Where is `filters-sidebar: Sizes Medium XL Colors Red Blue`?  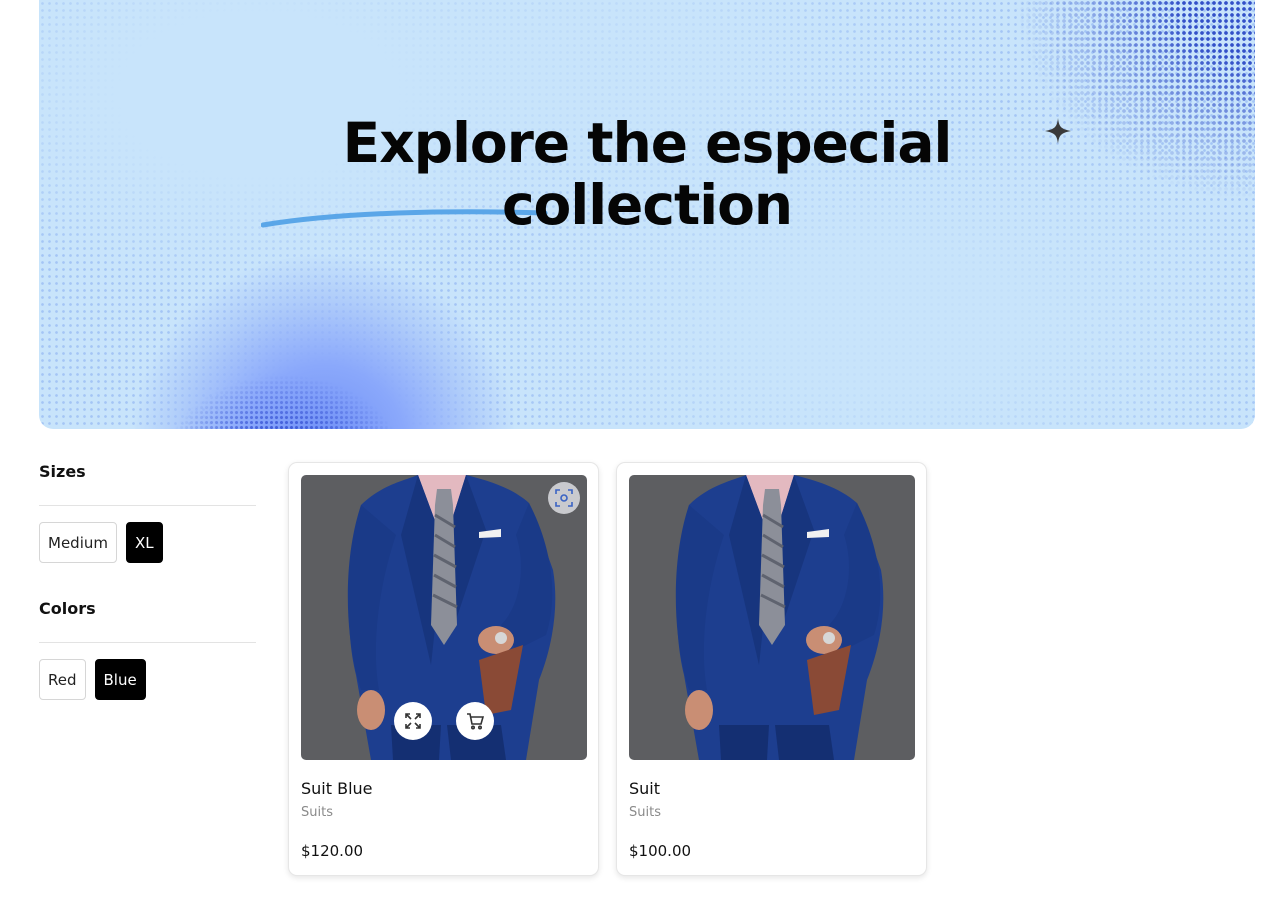
filters-sidebar: Sizes Medium XL Colors Red Blue is located at coordinates (147, 581).